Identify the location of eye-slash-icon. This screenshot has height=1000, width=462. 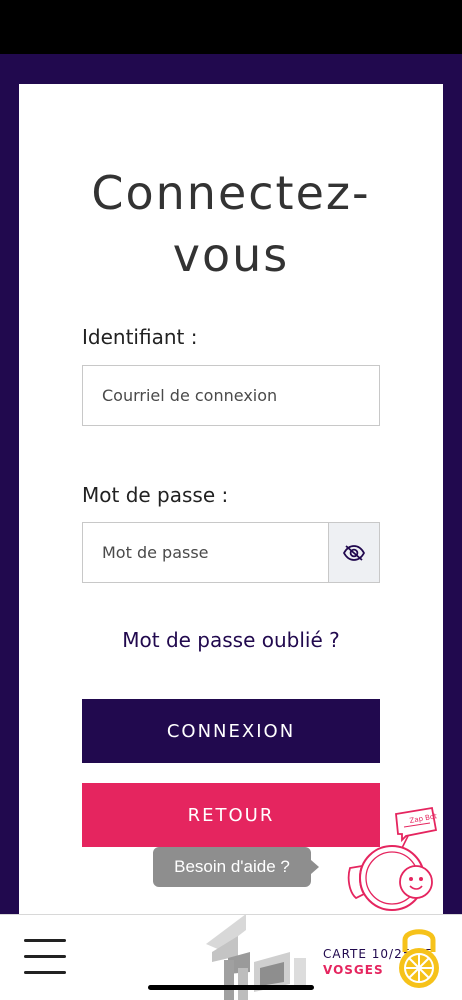
(354, 552).